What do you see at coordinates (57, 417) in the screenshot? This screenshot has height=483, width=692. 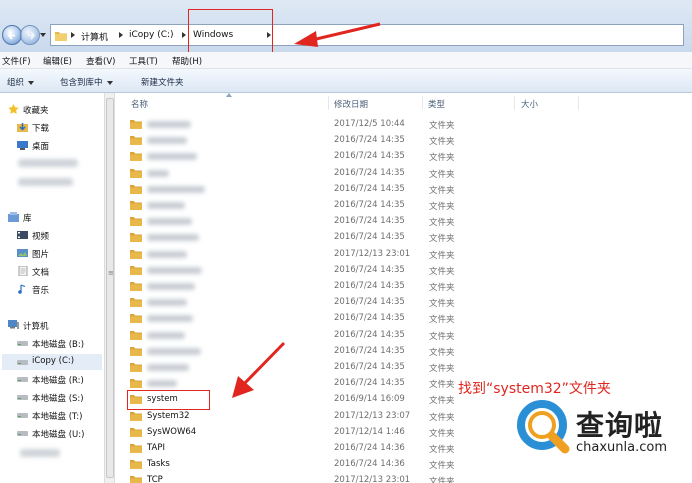 I see `nav-drive-label: 本地磁盘 (T:)` at bounding box center [57, 417].